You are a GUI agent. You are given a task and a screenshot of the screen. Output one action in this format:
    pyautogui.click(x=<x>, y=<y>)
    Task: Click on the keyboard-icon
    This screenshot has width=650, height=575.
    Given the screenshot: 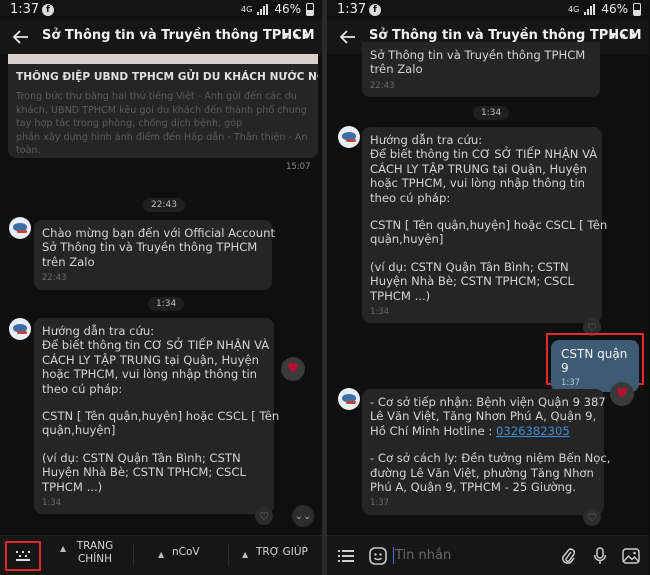 What is the action you would take?
    pyautogui.click(x=23, y=556)
    